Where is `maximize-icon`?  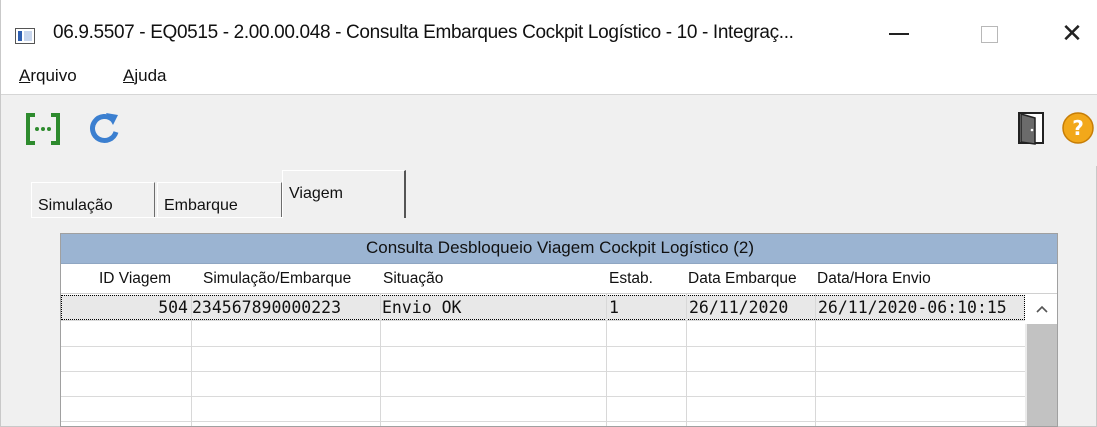 maximize-icon is located at coordinates (989, 34).